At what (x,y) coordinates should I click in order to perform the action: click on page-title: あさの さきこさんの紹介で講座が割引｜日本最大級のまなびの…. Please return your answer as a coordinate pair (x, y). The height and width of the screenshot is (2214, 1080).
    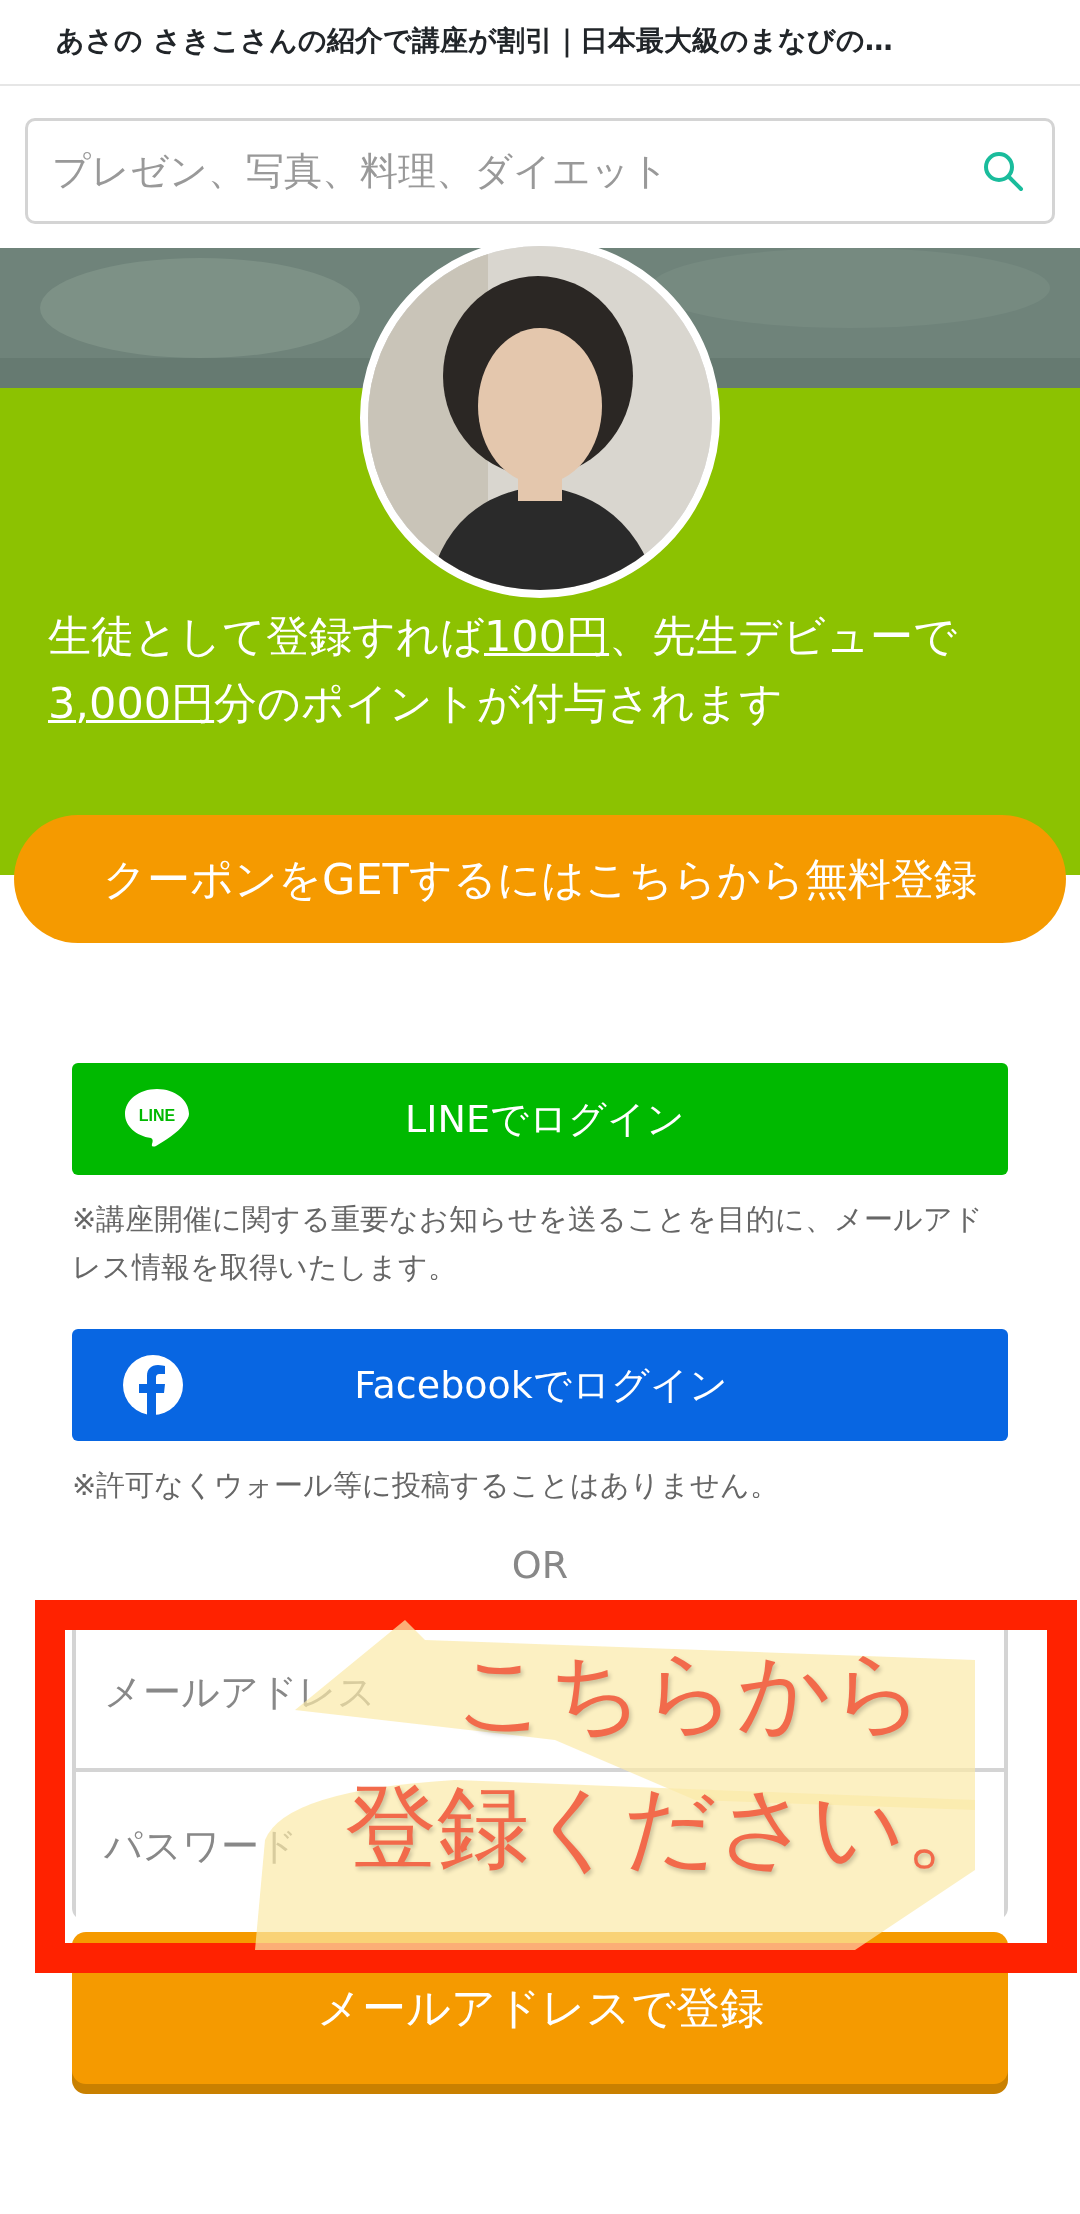
    Looking at the image, I should click on (540, 43).